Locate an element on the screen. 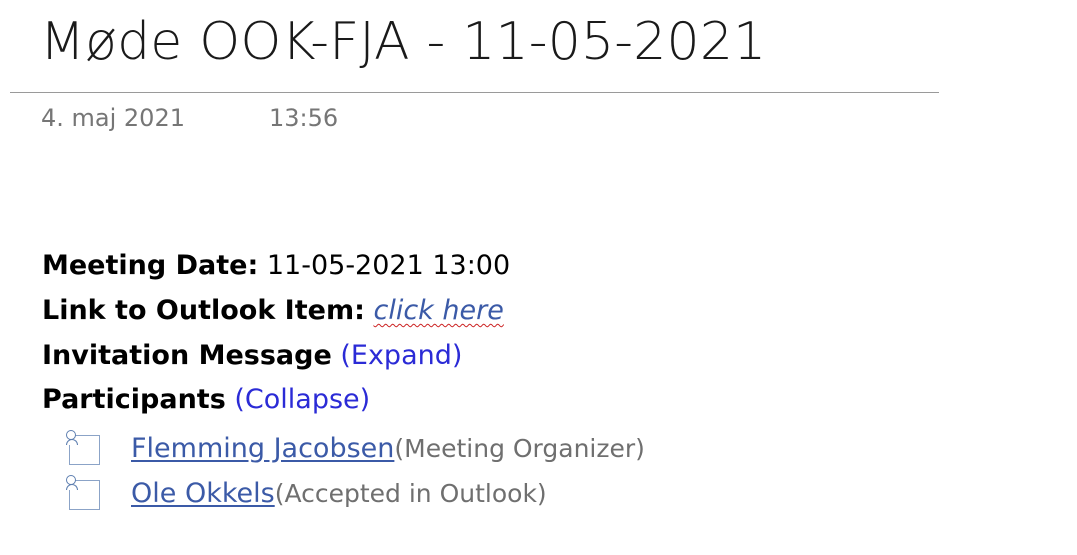 This screenshot has height=555, width=1077. participants-line: Participants (Collapse) is located at coordinates (206, 399).